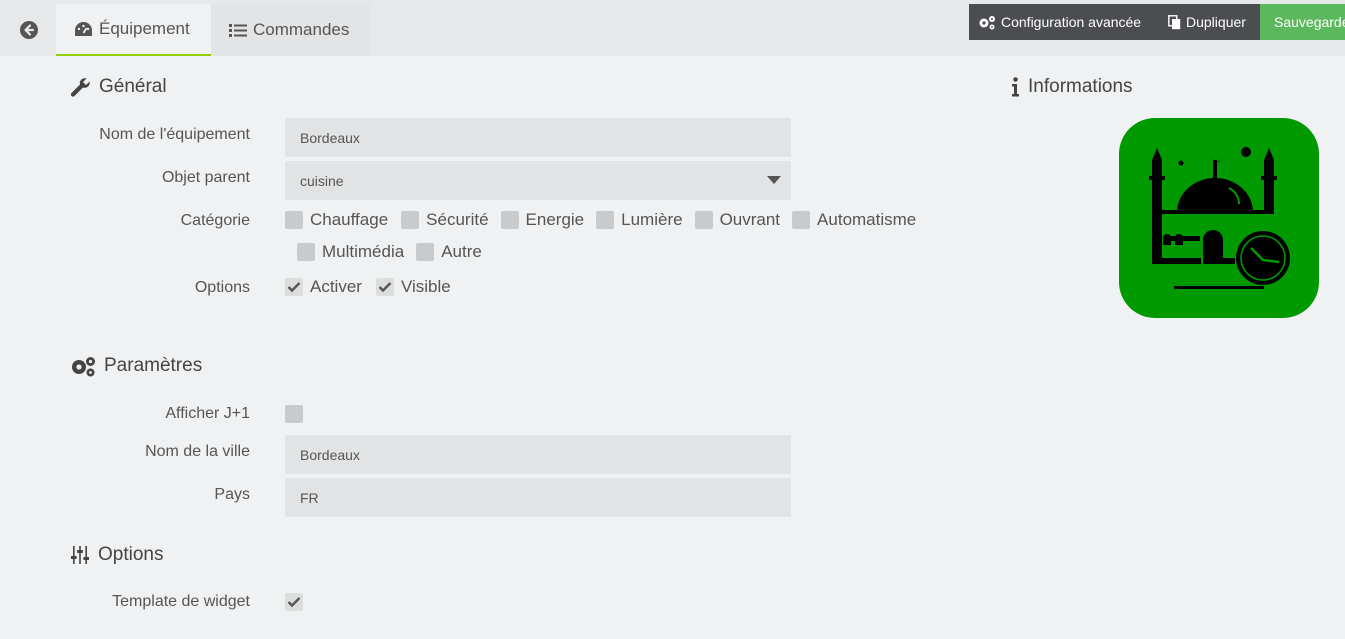  I want to click on category-lumiere-label: Lumière, so click(652, 219).